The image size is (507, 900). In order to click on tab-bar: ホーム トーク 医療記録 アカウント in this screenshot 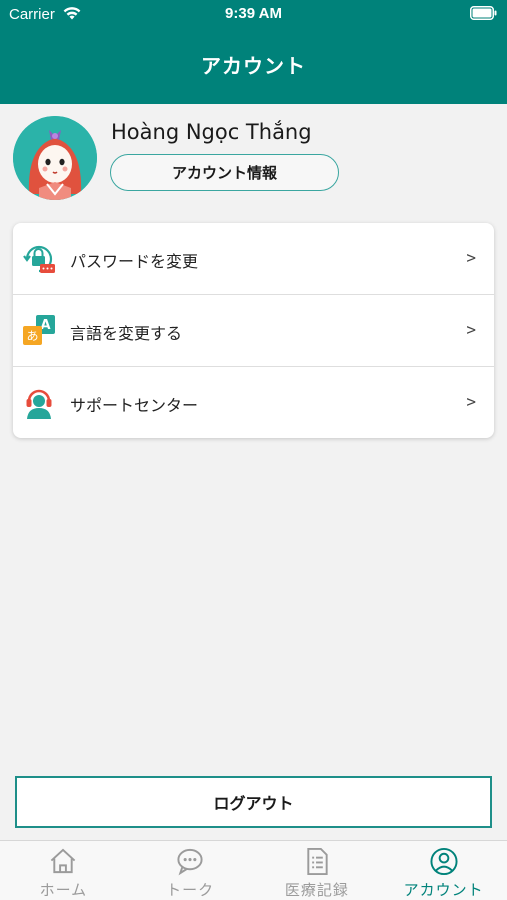, I will do `click(253, 870)`.